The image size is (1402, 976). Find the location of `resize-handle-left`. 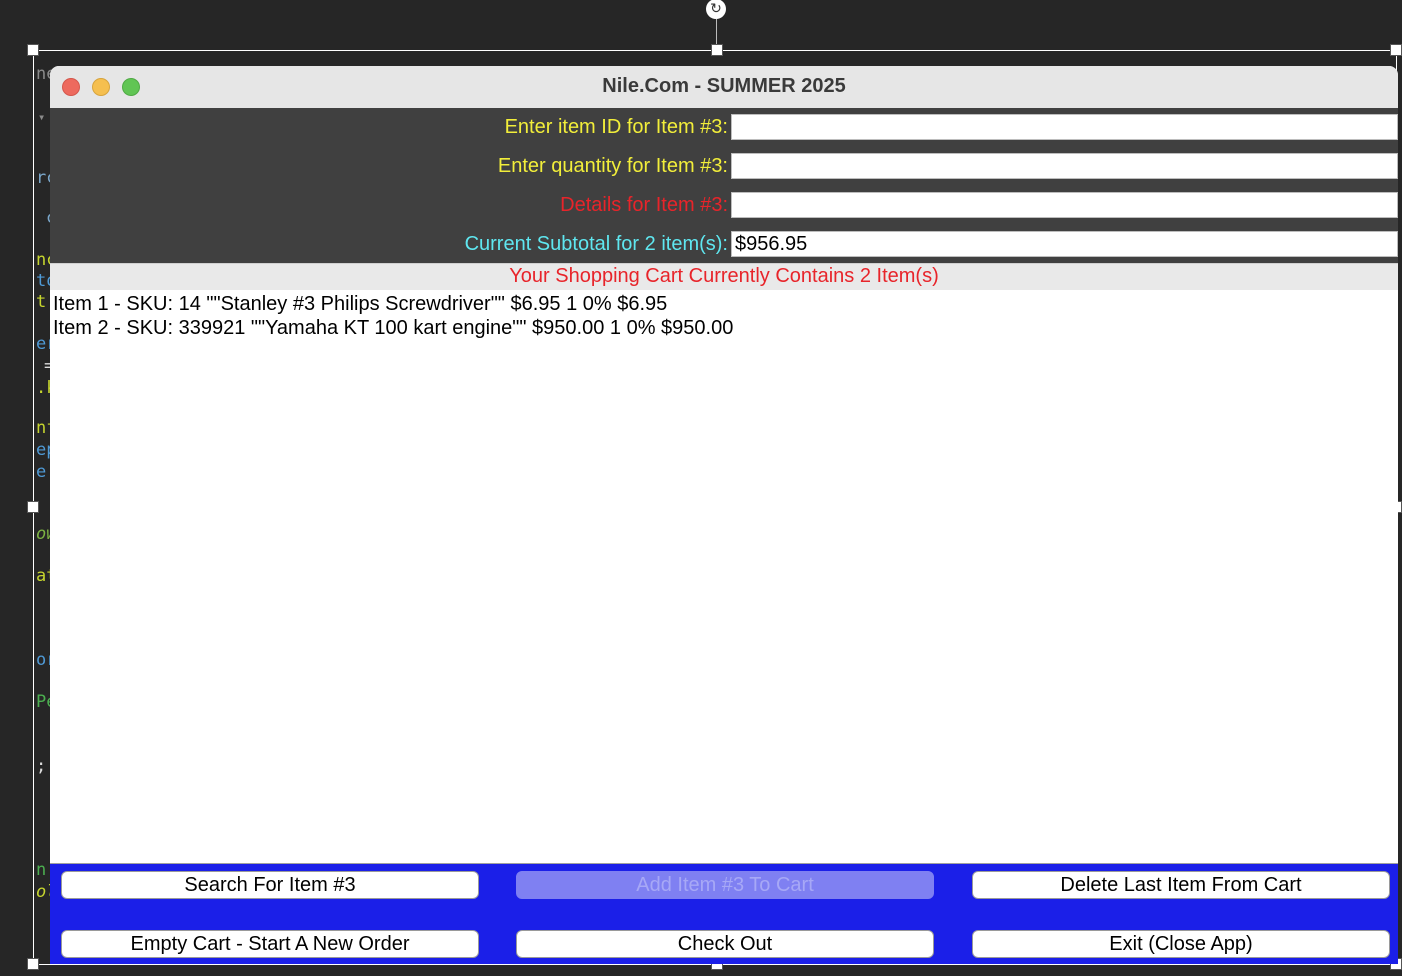

resize-handle-left is located at coordinates (33, 507).